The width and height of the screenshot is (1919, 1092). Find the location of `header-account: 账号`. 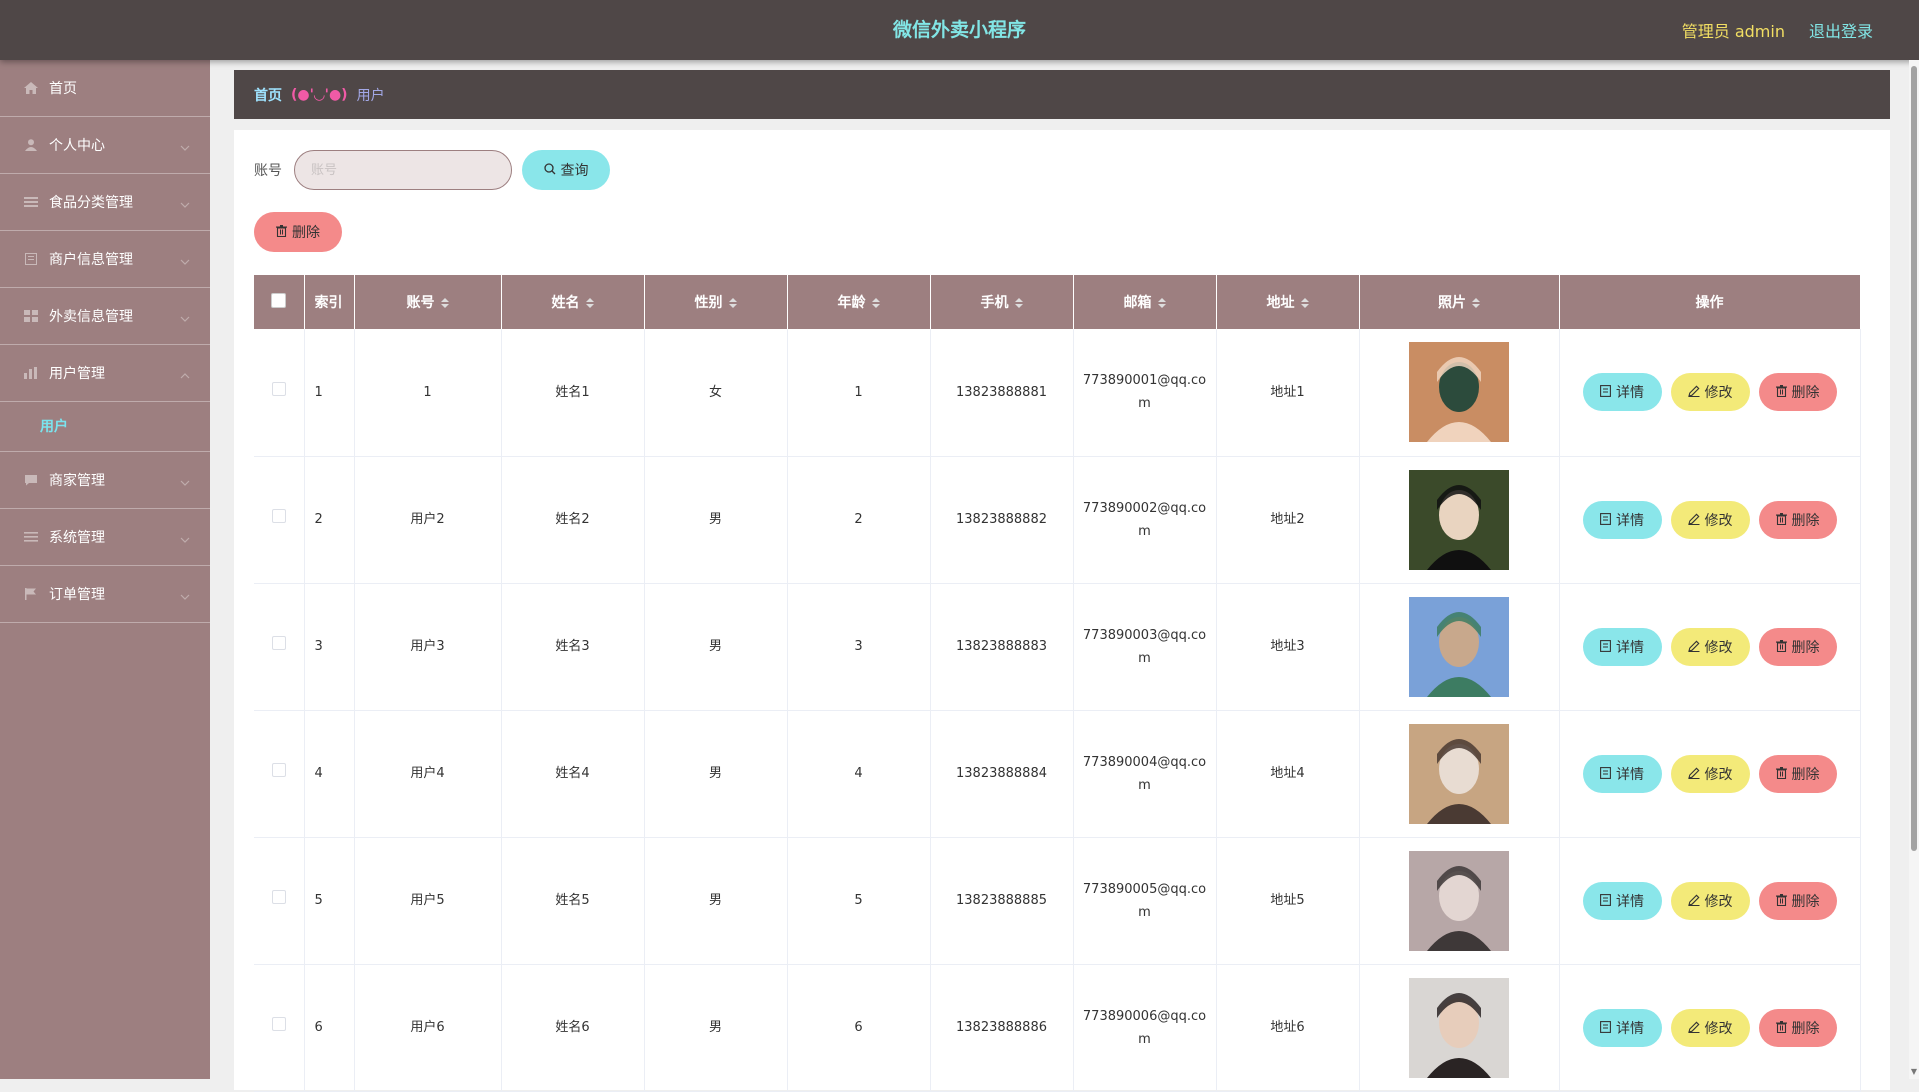

header-account: 账号 is located at coordinates (428, 302).